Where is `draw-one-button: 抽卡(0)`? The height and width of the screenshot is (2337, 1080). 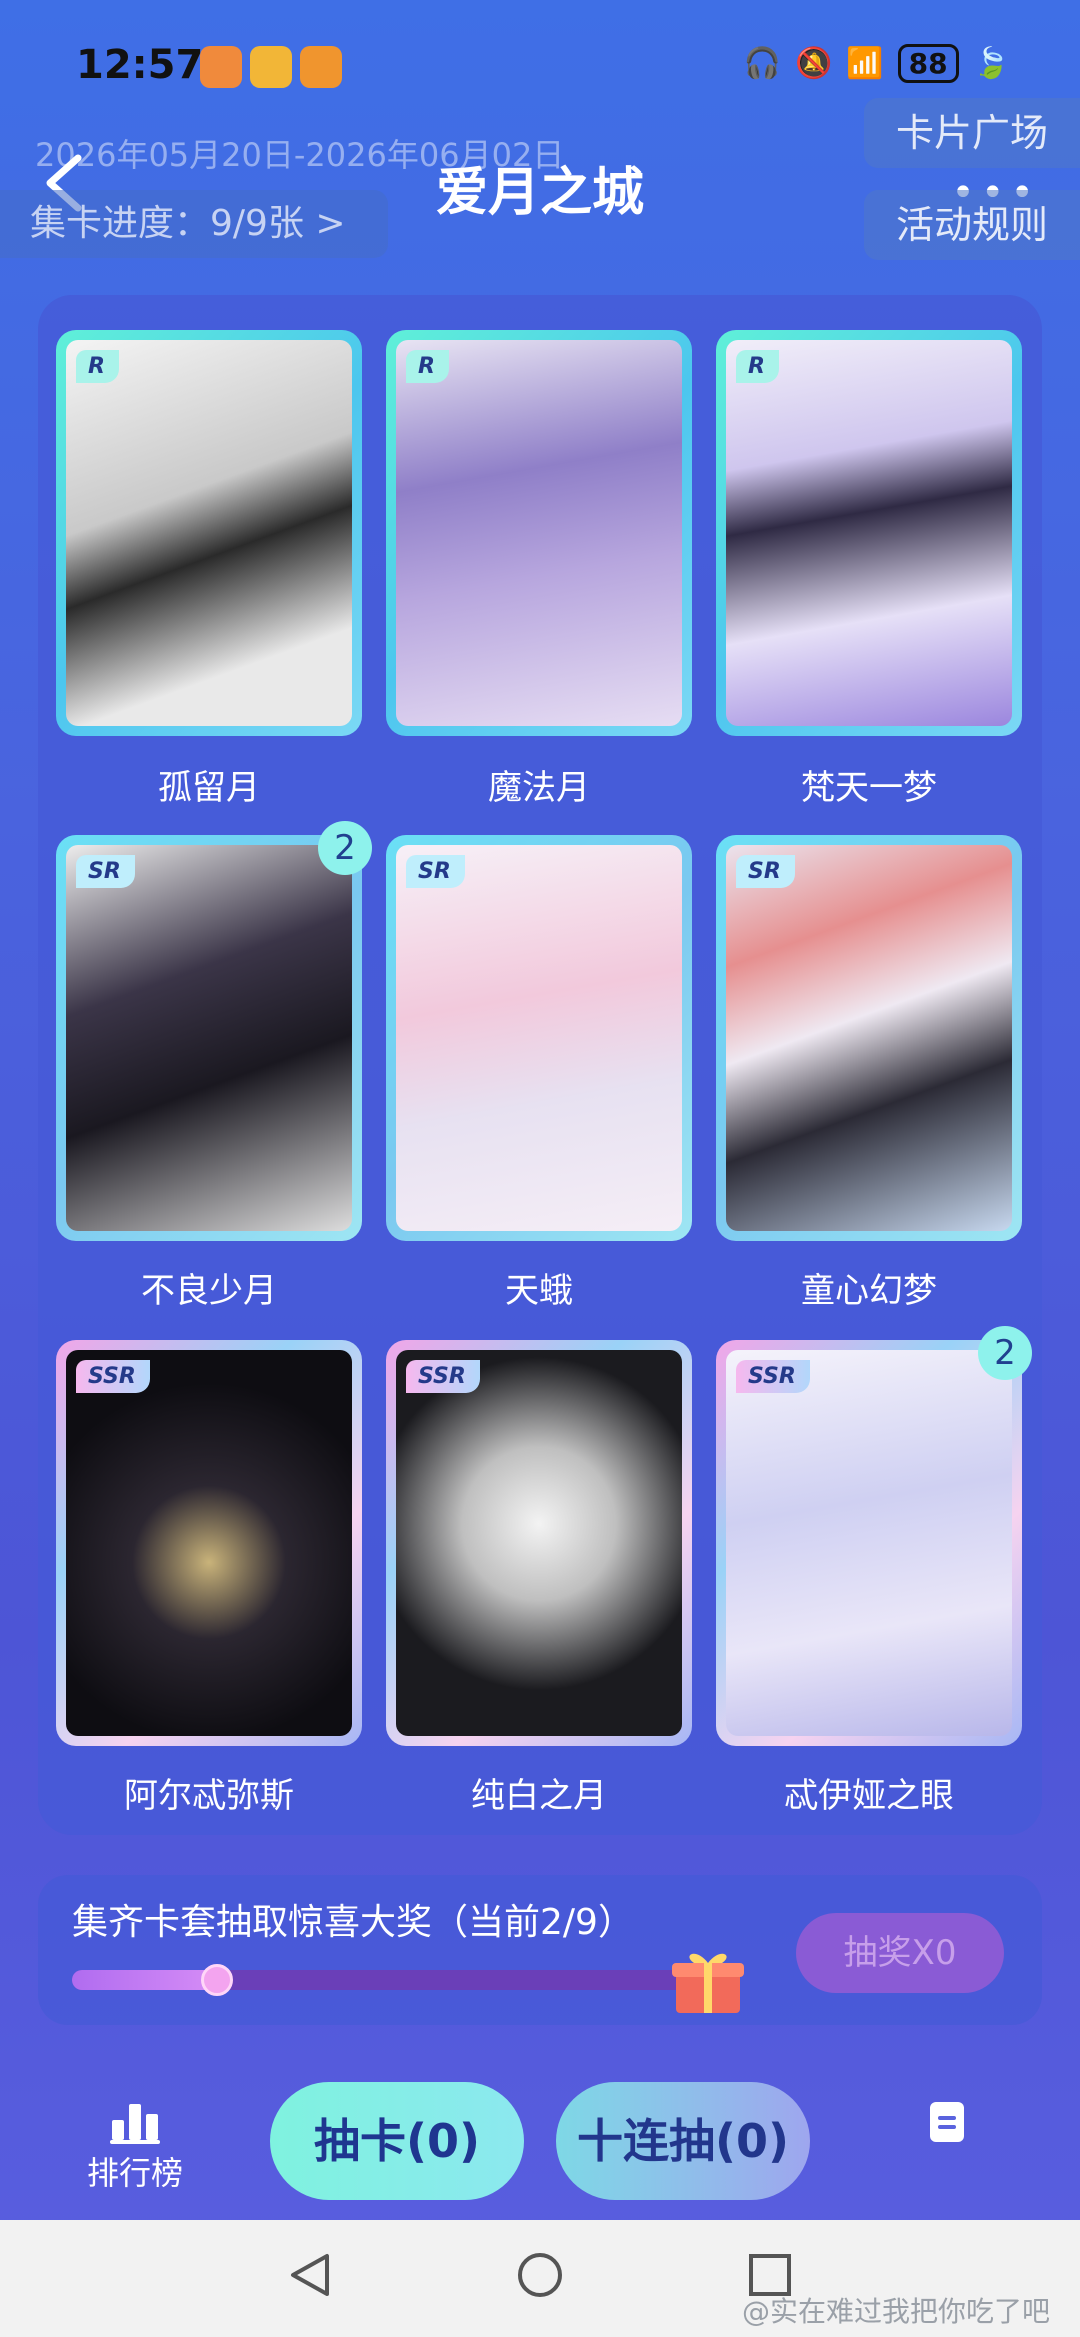
draw-one-button: 抽卡(0) is located at coordinates (397, 2141).